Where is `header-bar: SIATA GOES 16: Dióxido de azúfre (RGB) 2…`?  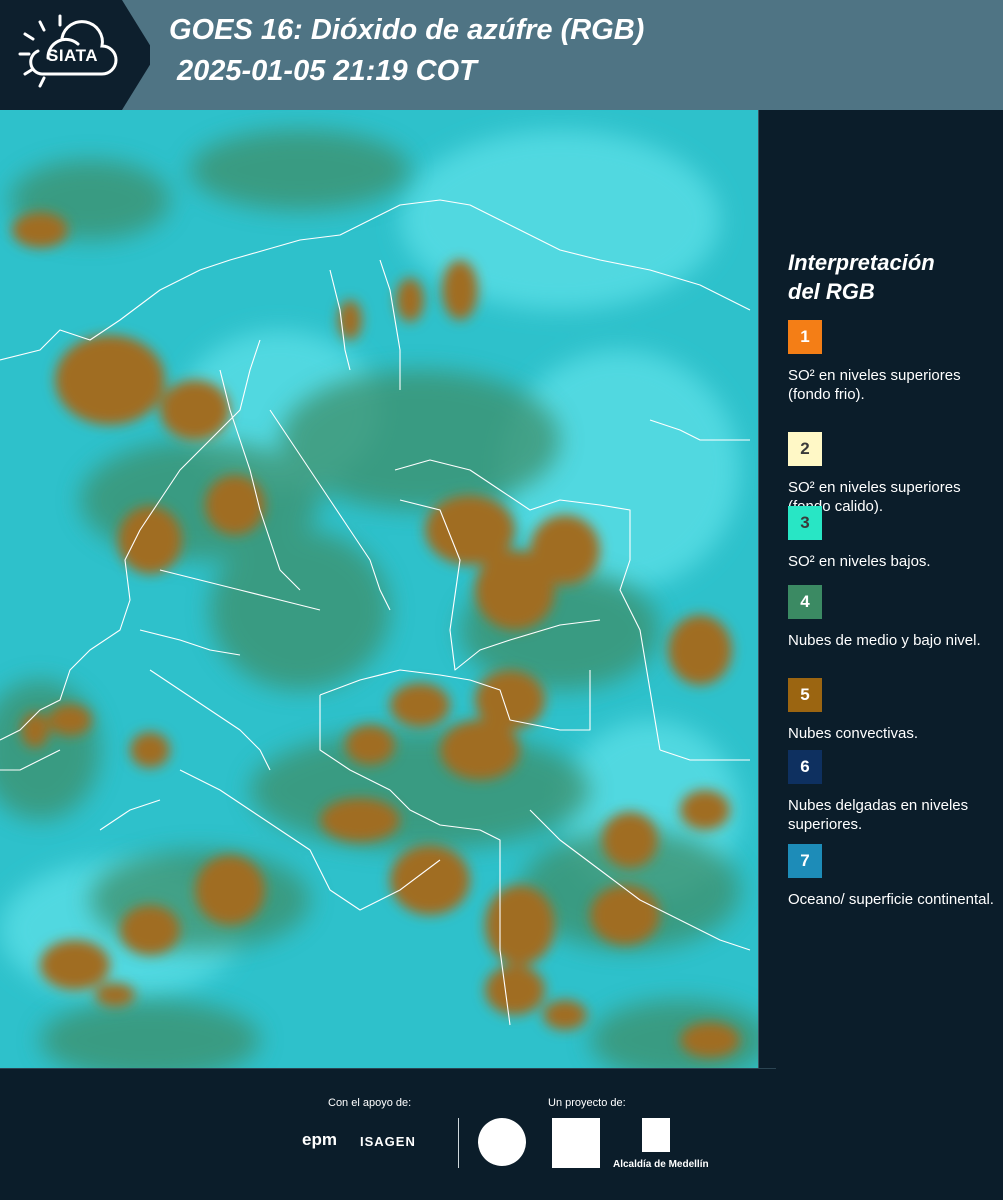 header-bar: SIATA GOES 16: Dióxido de azúfre (RGB) 2… is located at coordinates (501, 55).